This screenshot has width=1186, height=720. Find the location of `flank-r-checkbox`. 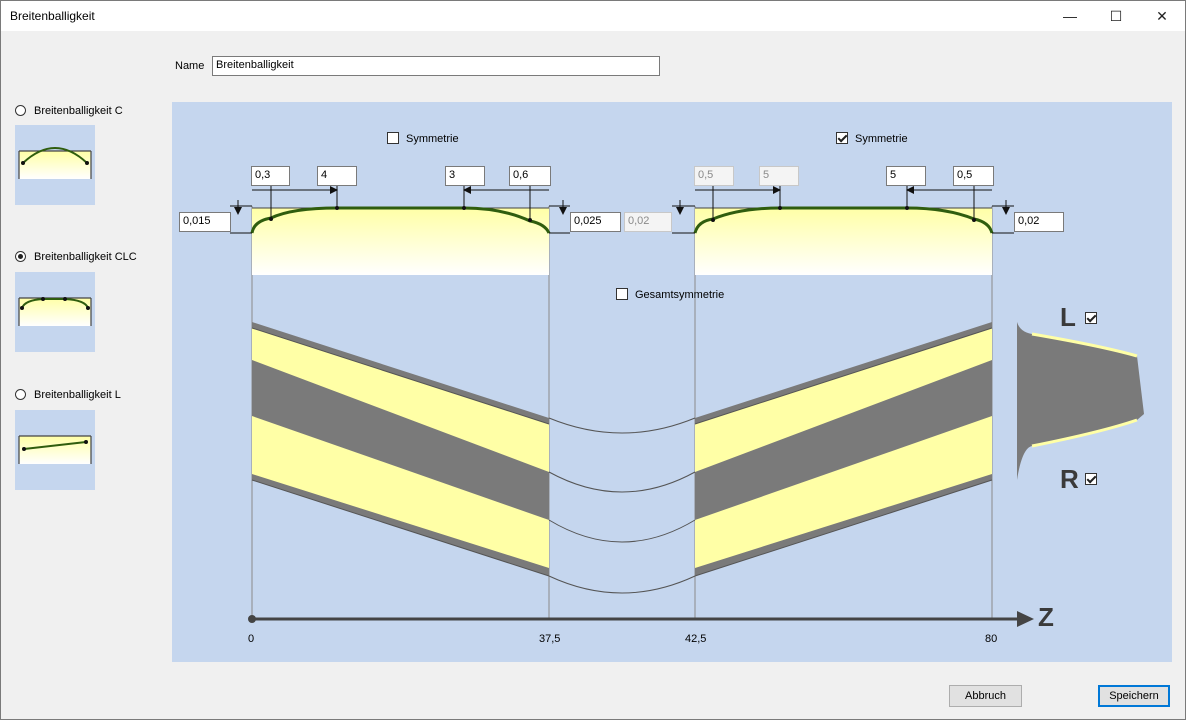

flank-r-checkbox is located at coordinates (1091, 479).